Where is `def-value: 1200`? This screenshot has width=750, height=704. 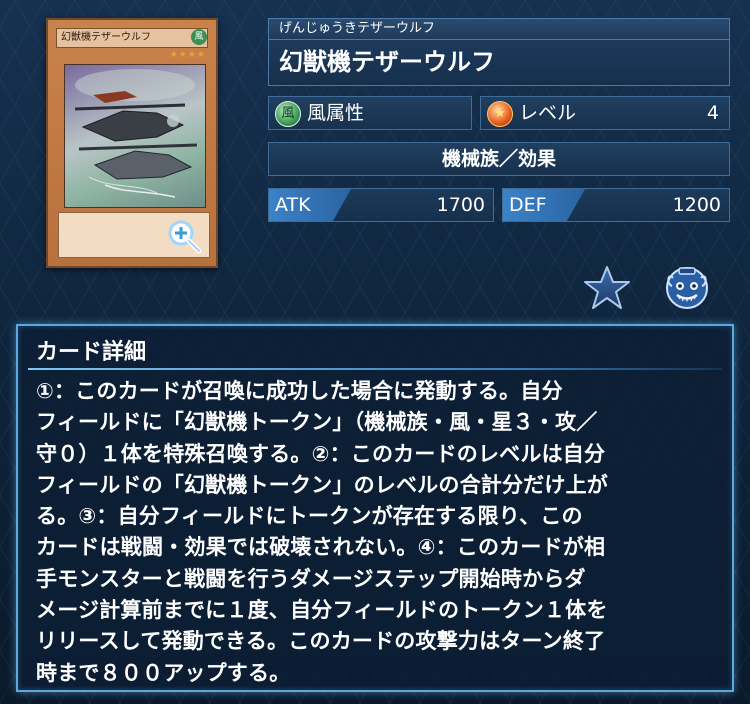
def-value: 1200 is located at coordinates (696, 205).